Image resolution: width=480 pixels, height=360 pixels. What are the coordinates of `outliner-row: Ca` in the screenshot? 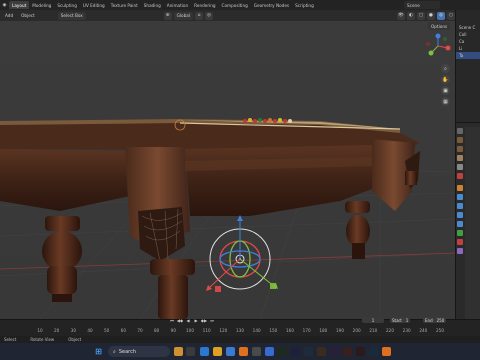 It's located at (468, 41).